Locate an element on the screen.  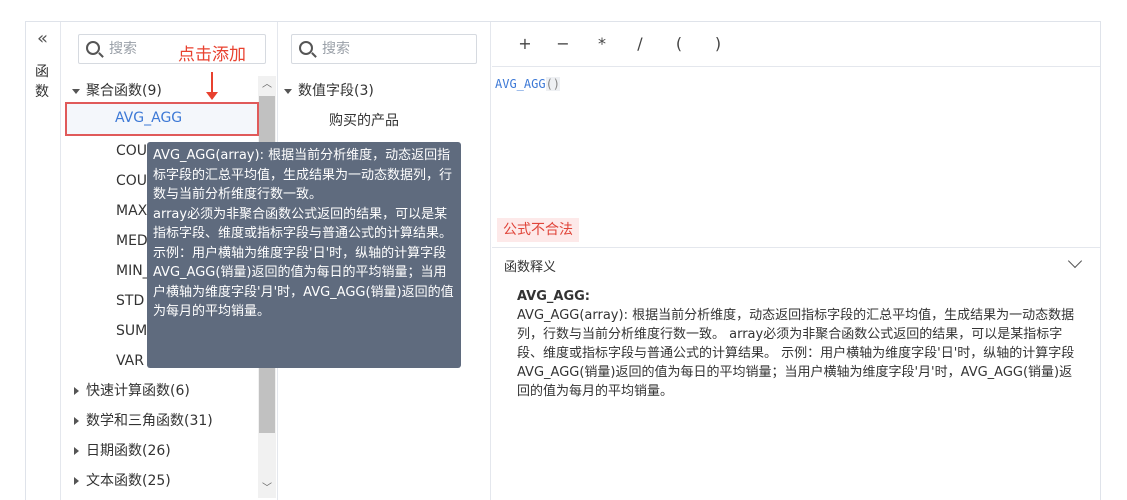
function-item: STD is located at coordinates (130, 301).